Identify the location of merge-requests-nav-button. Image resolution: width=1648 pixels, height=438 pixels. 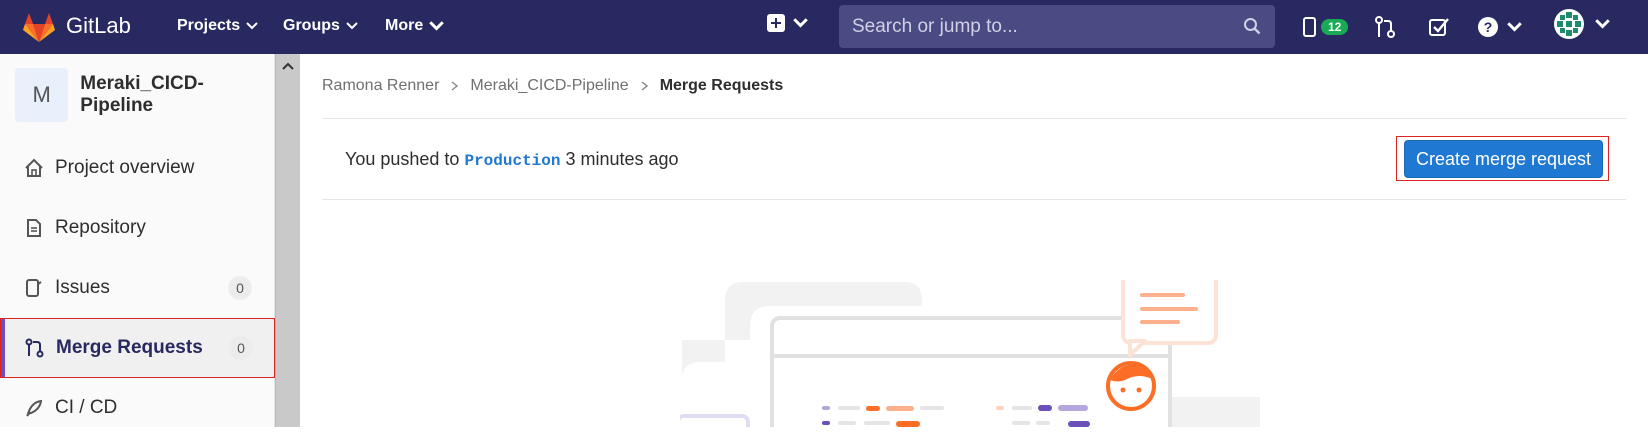
(1385, 27).